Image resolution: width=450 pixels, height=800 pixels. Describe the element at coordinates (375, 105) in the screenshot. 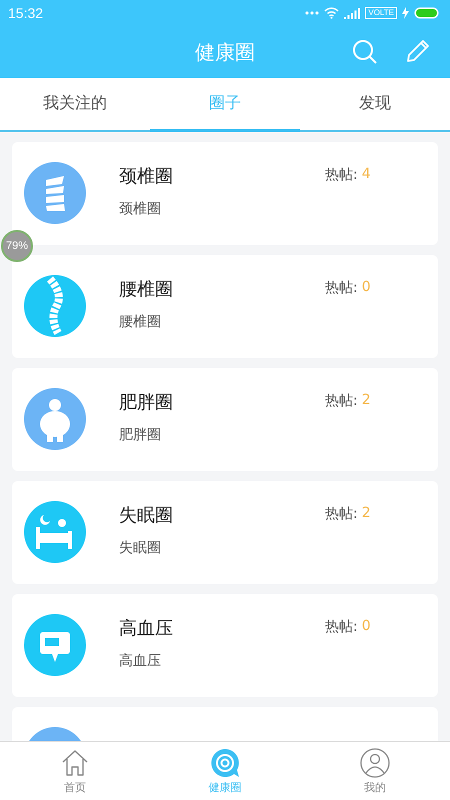

I see `tab: 发现` at that location.